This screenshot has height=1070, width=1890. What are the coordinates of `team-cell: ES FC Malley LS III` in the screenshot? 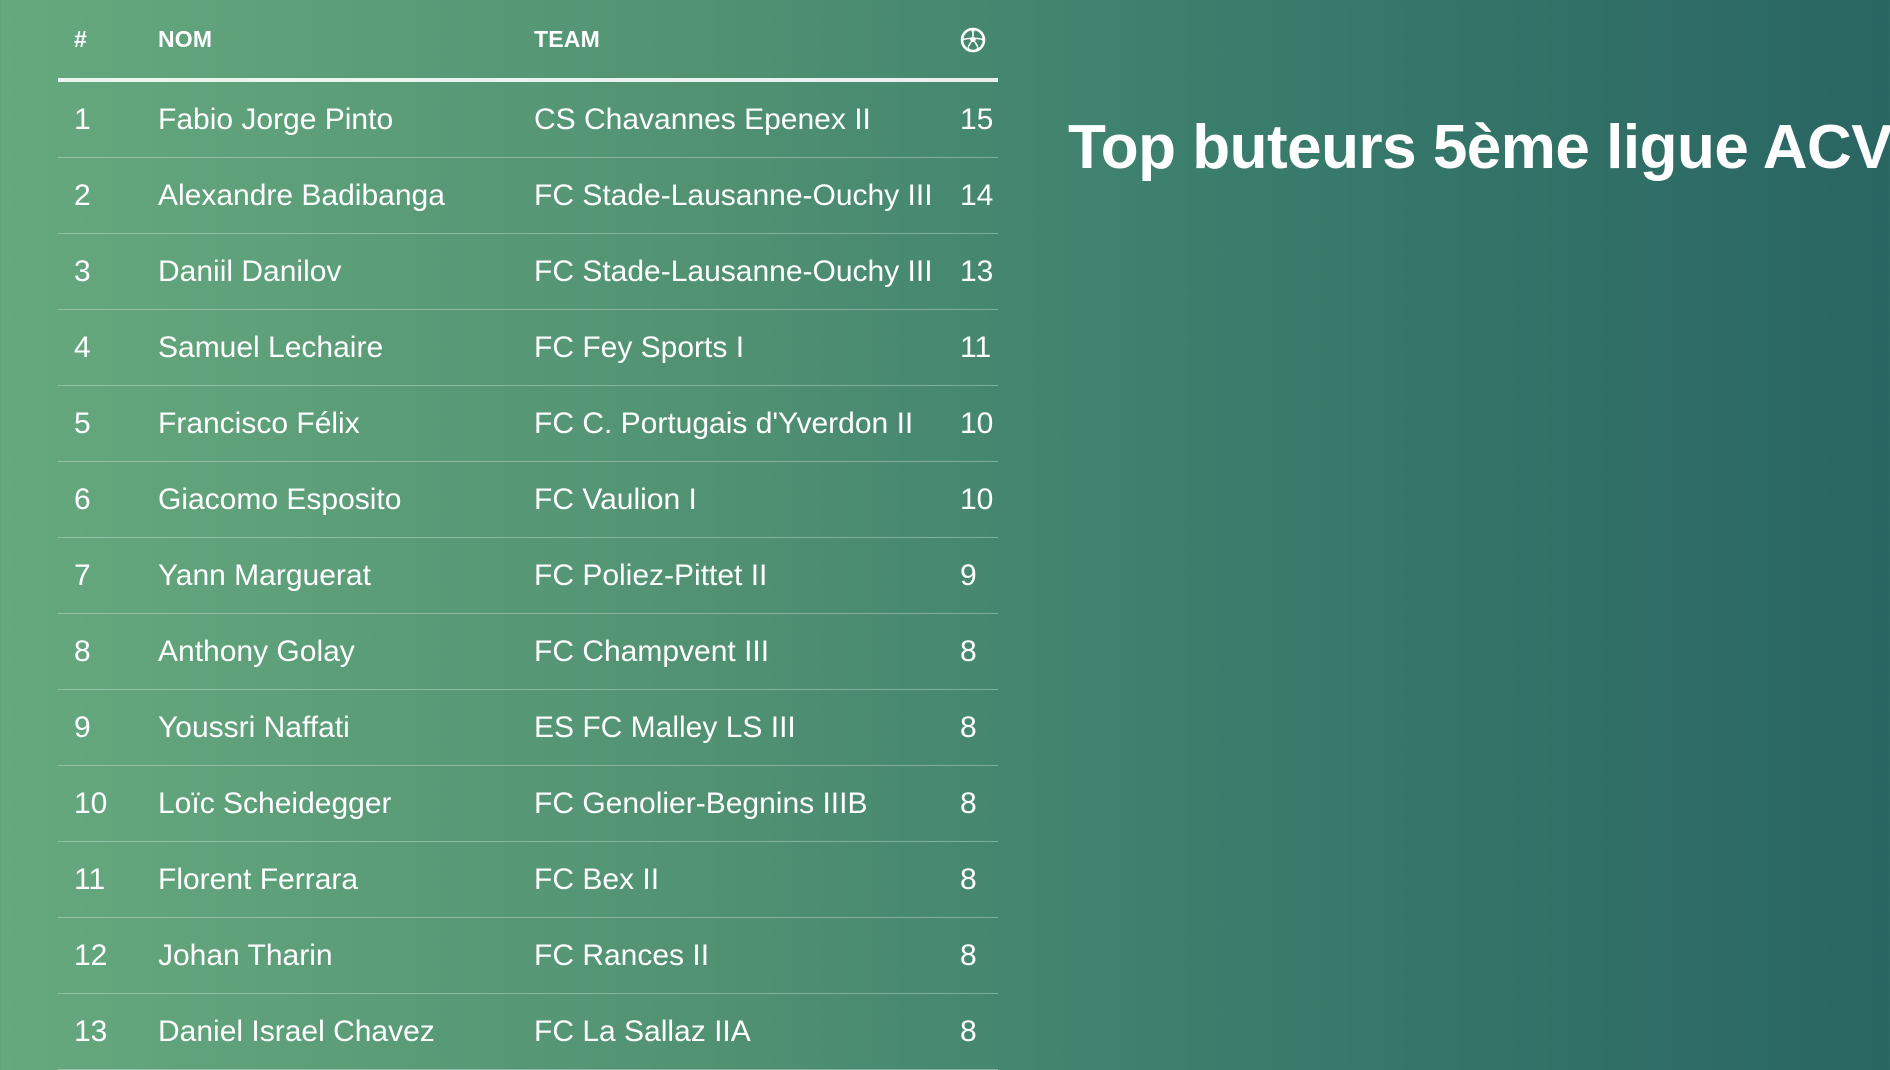 It's located at (747, 727).